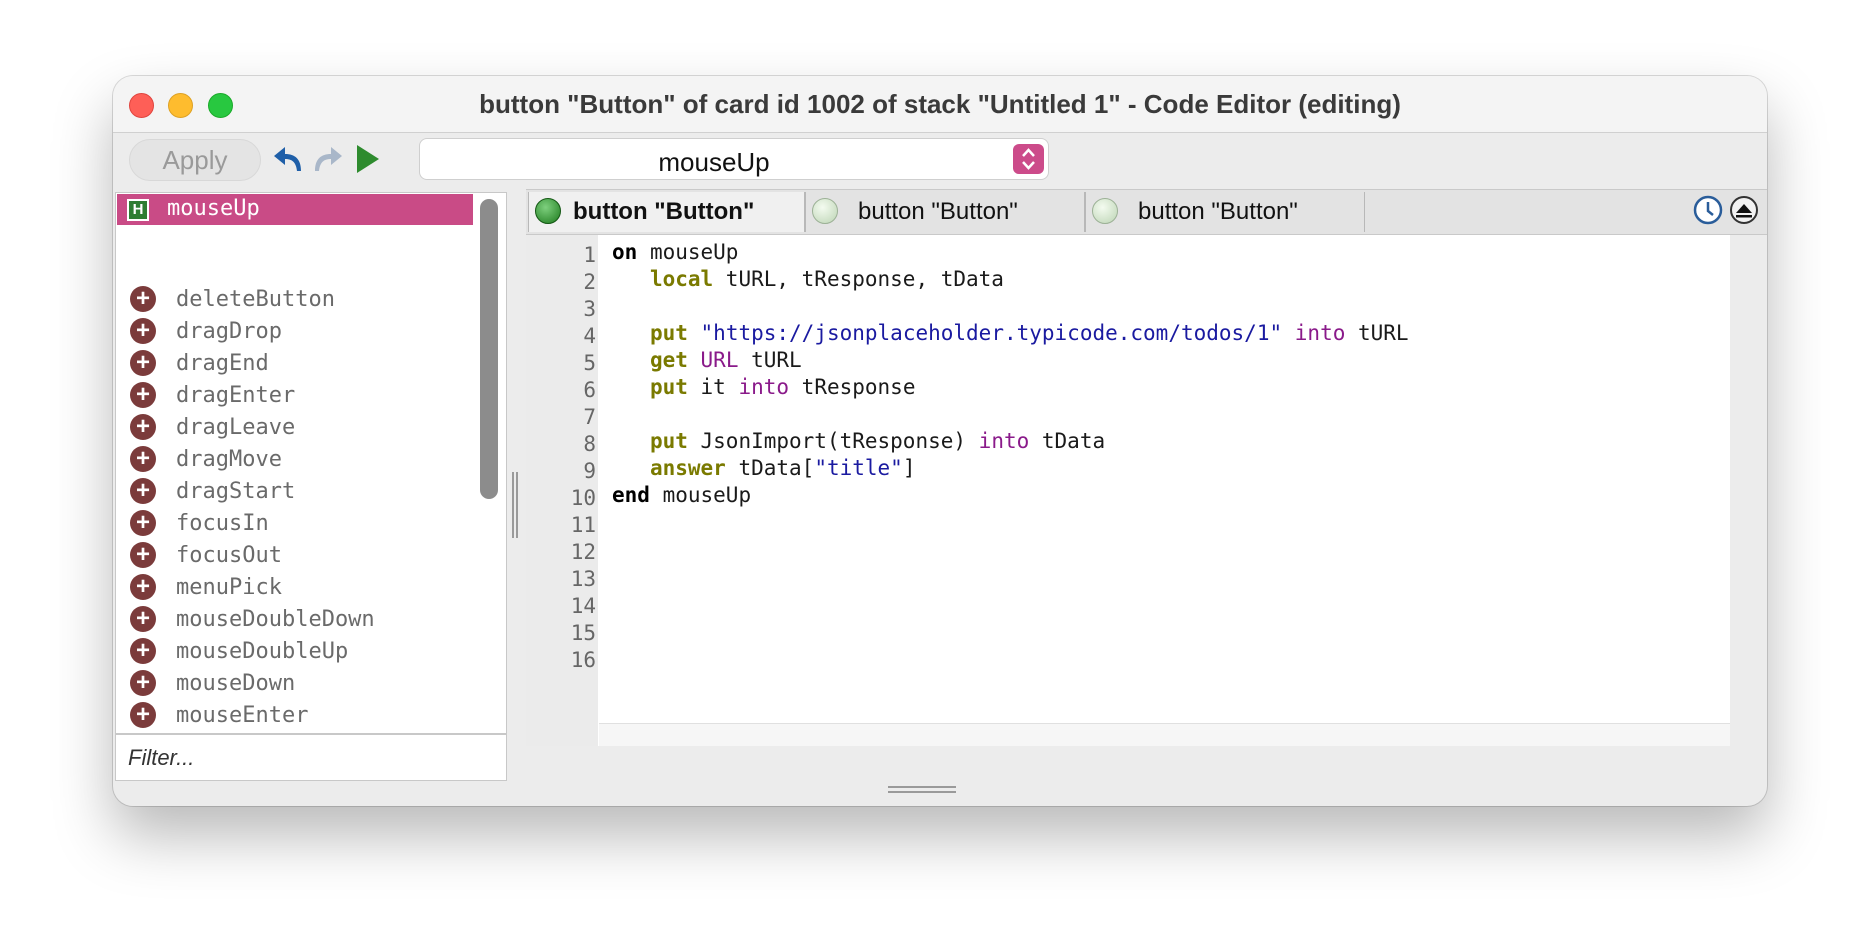  What do you see at coordinates (296, 620) in the screenshot?
I see `list-item: + mouseDoubleDown` at bounding box center [296, 620].